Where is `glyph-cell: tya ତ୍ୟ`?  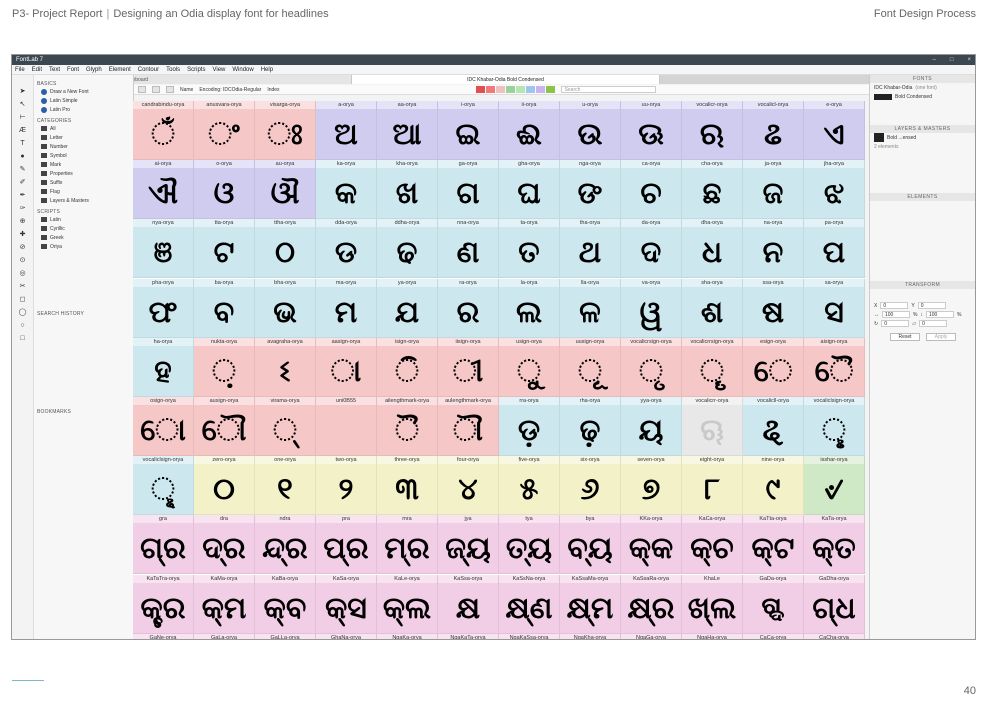 glyph-cell: tya ତ୍ୟ is located at coordinates (529, 545).